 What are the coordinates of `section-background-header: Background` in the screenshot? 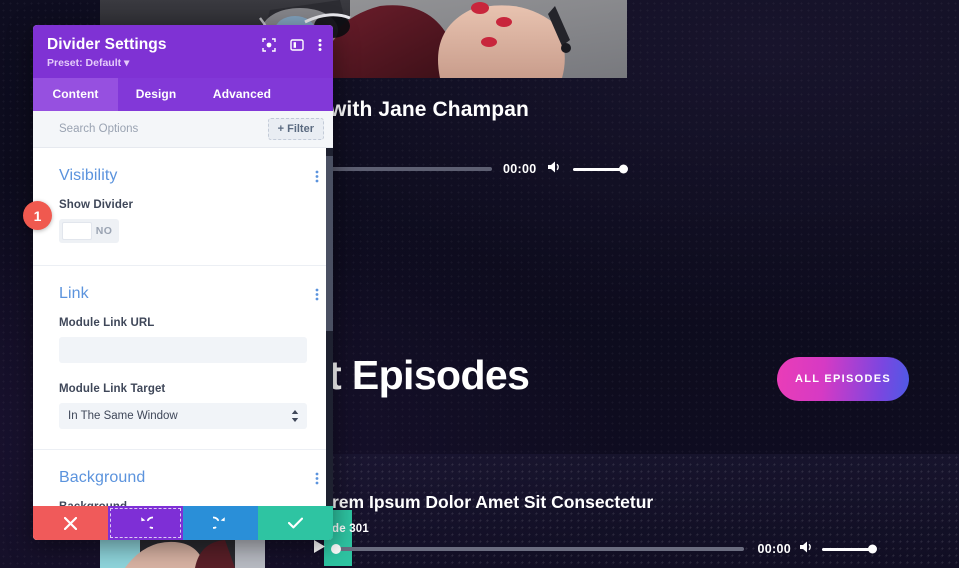 It's located at (183, 475).